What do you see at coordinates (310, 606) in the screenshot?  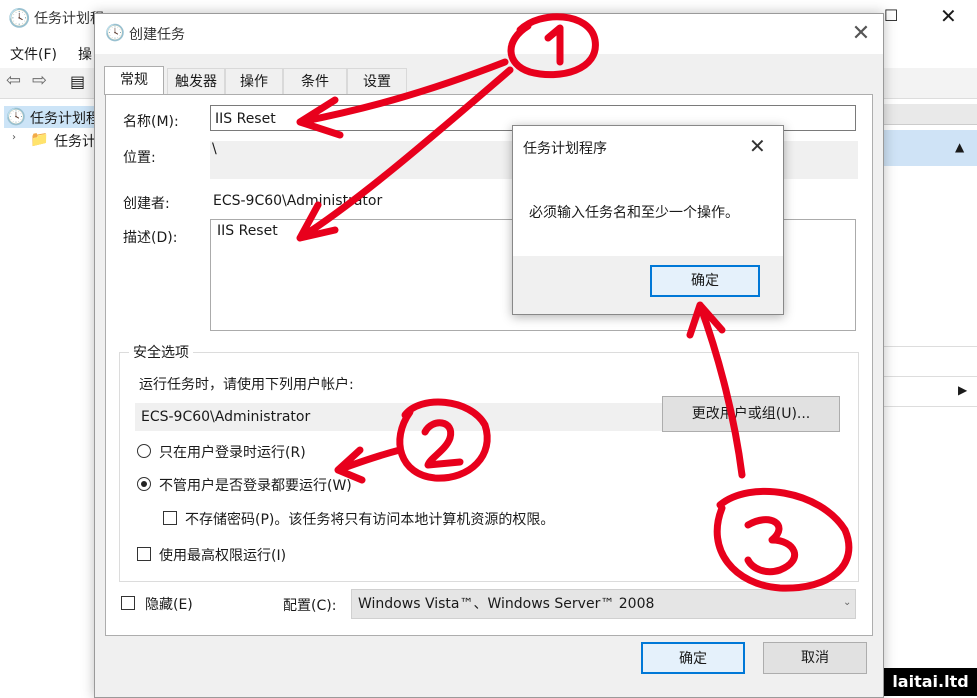 I see `config-label: 配置(C):` at bounding box center [310, 606].